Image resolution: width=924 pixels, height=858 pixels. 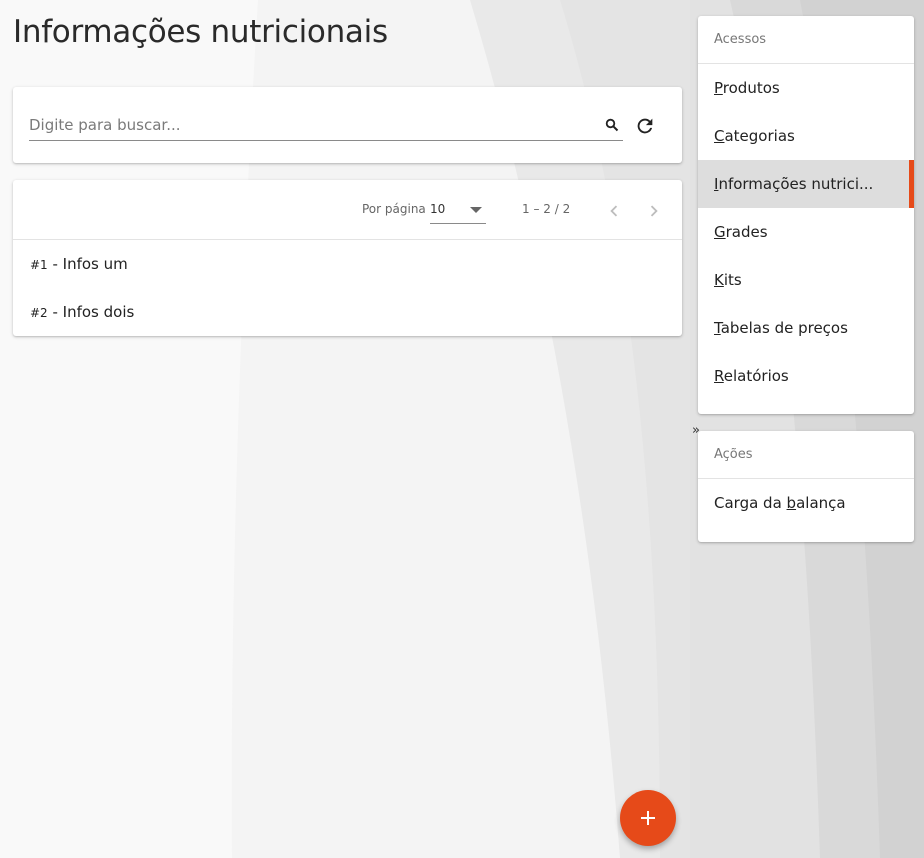 What do you see at coordinates (347, 210) in the screenshot?
I see `paginator: Por página 10 1 – 2 / 2` at bounding box center [347, 210].